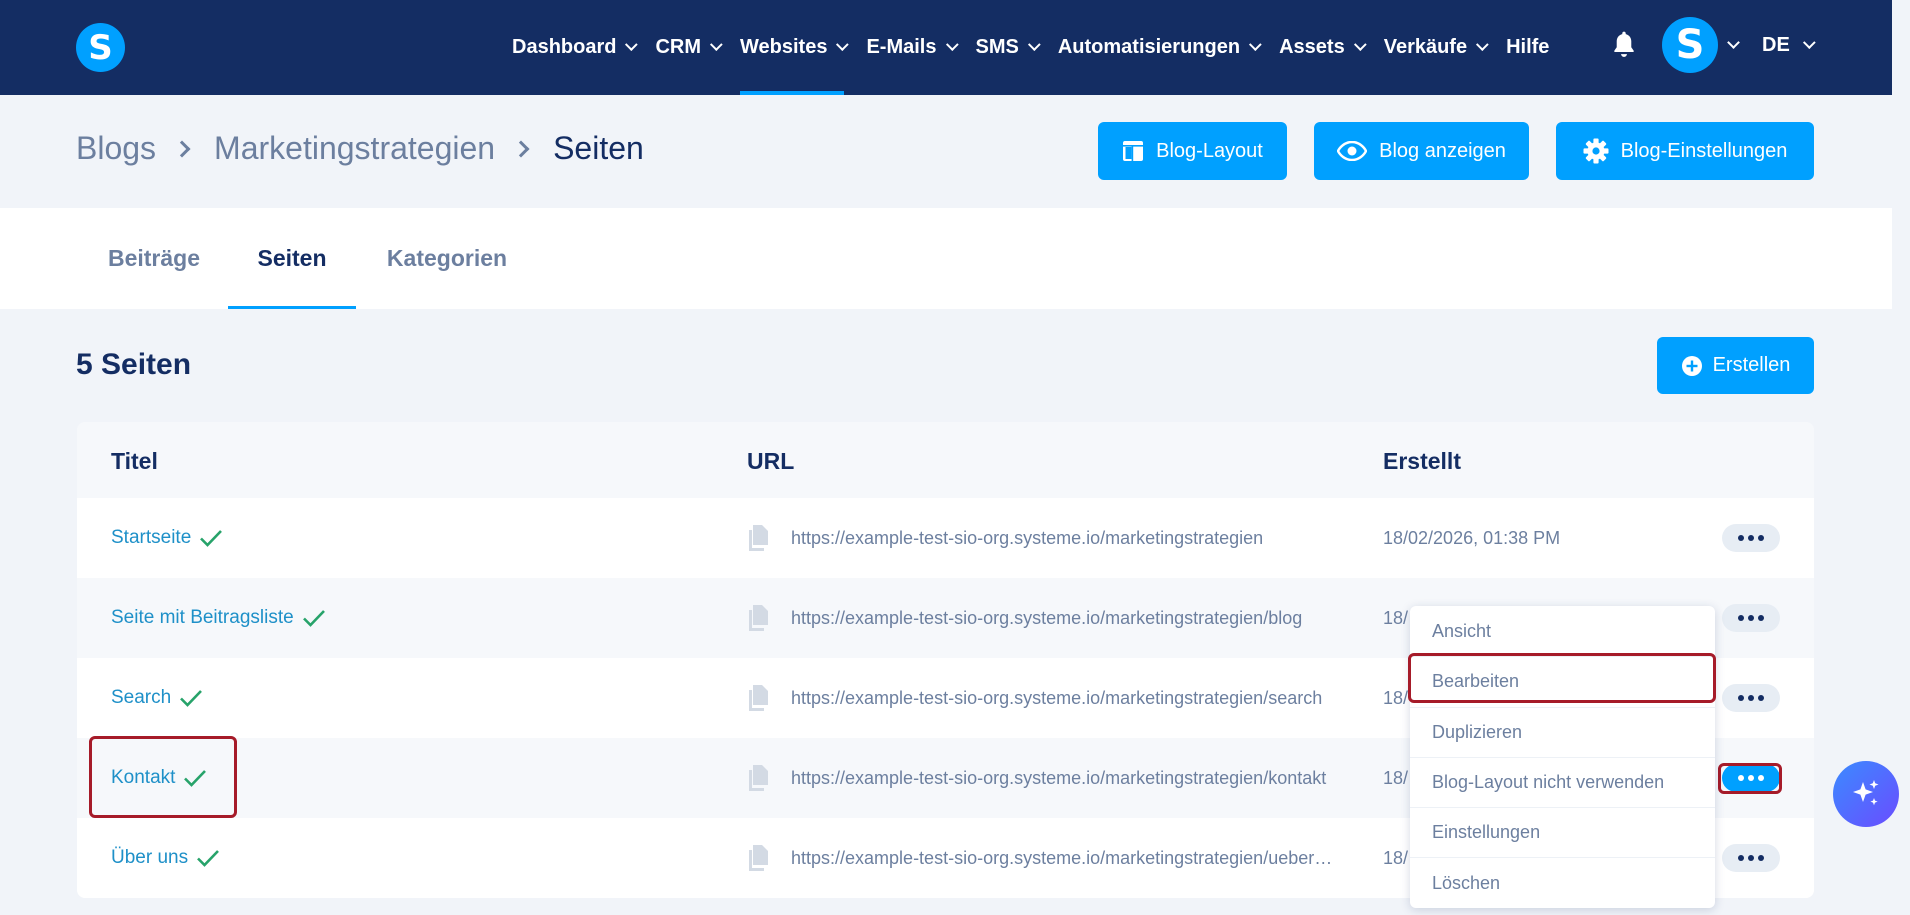  I want to click on header-url: URL, so click(771, 461).